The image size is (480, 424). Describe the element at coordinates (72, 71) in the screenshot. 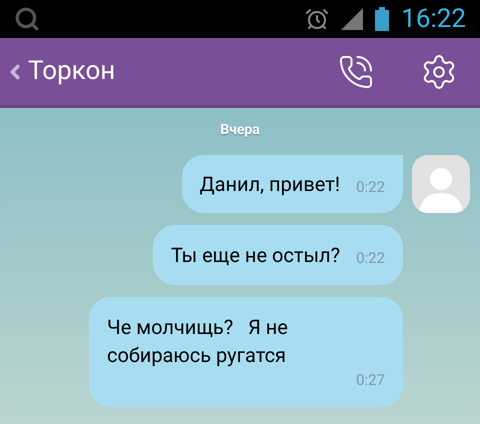

I see `contact-name: Торкон` at that location.